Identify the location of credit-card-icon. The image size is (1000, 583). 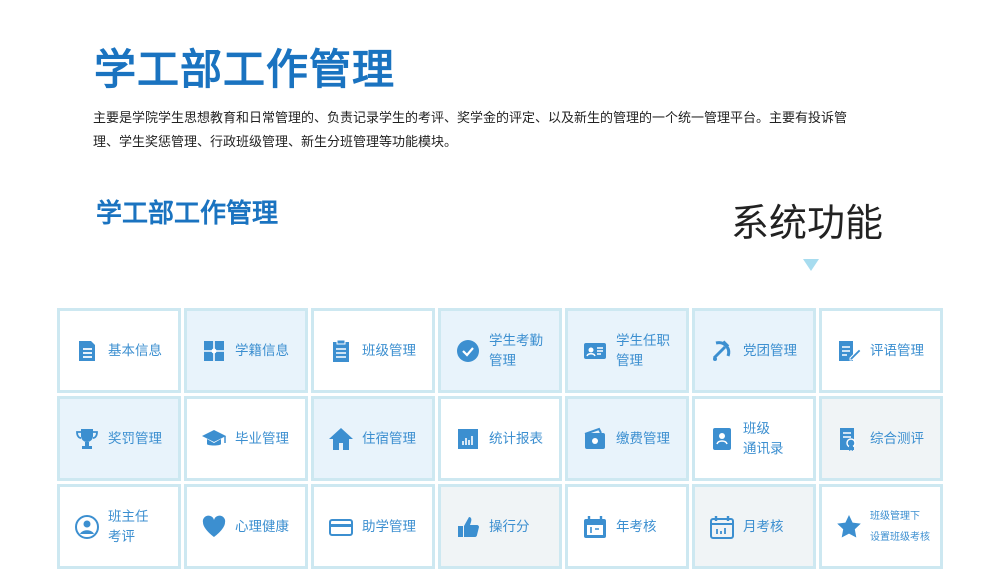
(341, 527).